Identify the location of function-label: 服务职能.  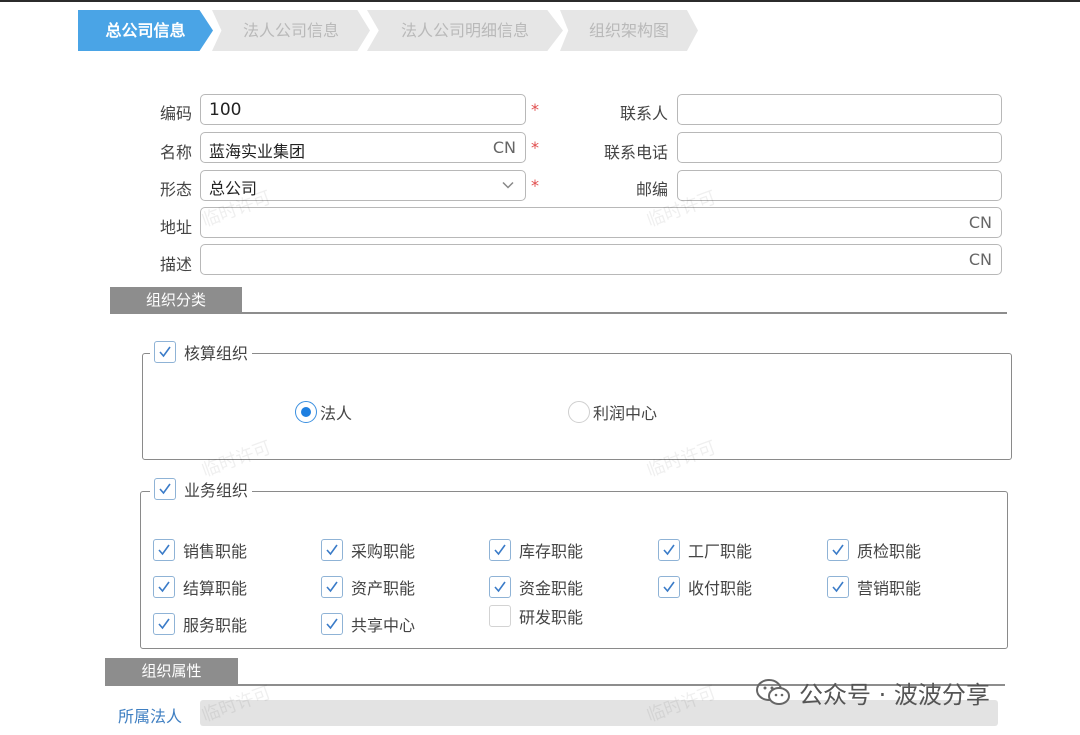
(215, 625).